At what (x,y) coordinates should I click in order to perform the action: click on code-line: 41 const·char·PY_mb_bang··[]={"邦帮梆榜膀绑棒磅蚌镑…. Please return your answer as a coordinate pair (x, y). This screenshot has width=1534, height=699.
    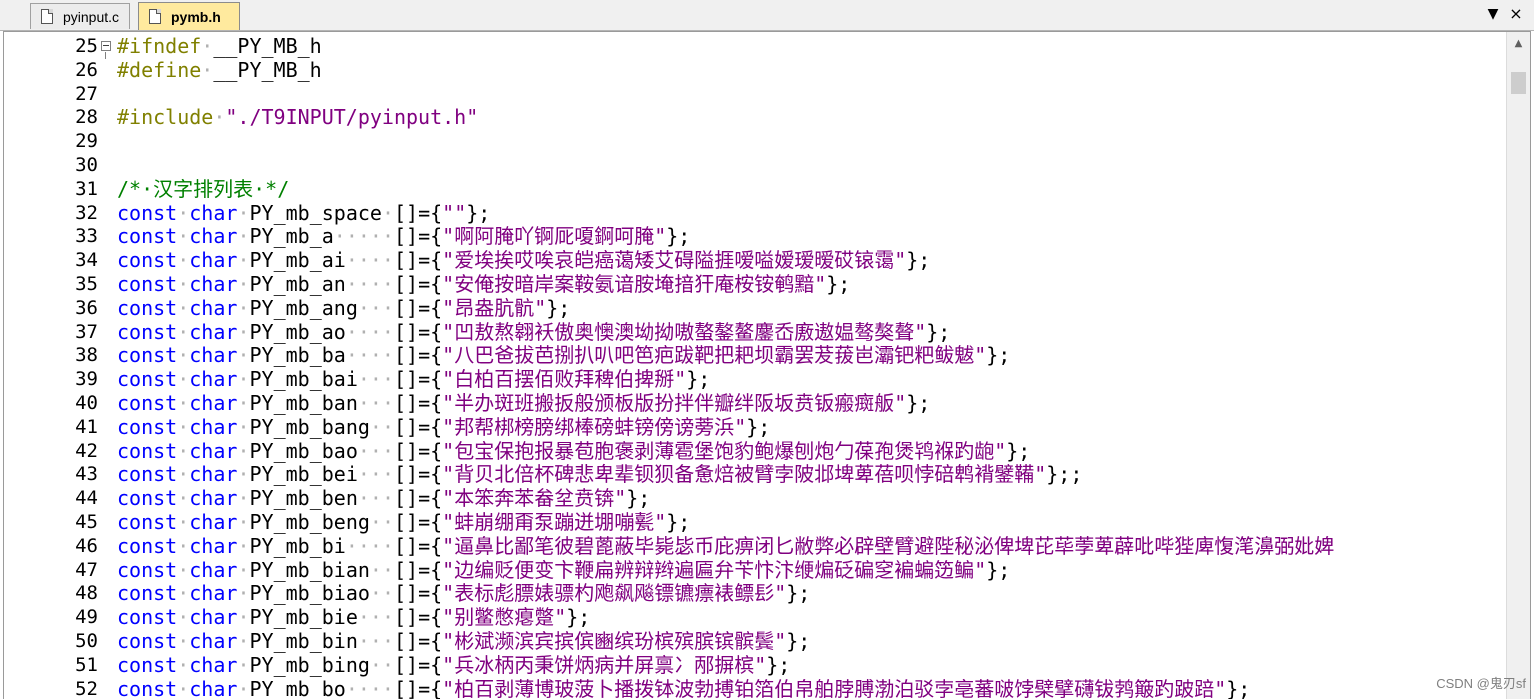
    Looking at the image, I should click on (755, 427).